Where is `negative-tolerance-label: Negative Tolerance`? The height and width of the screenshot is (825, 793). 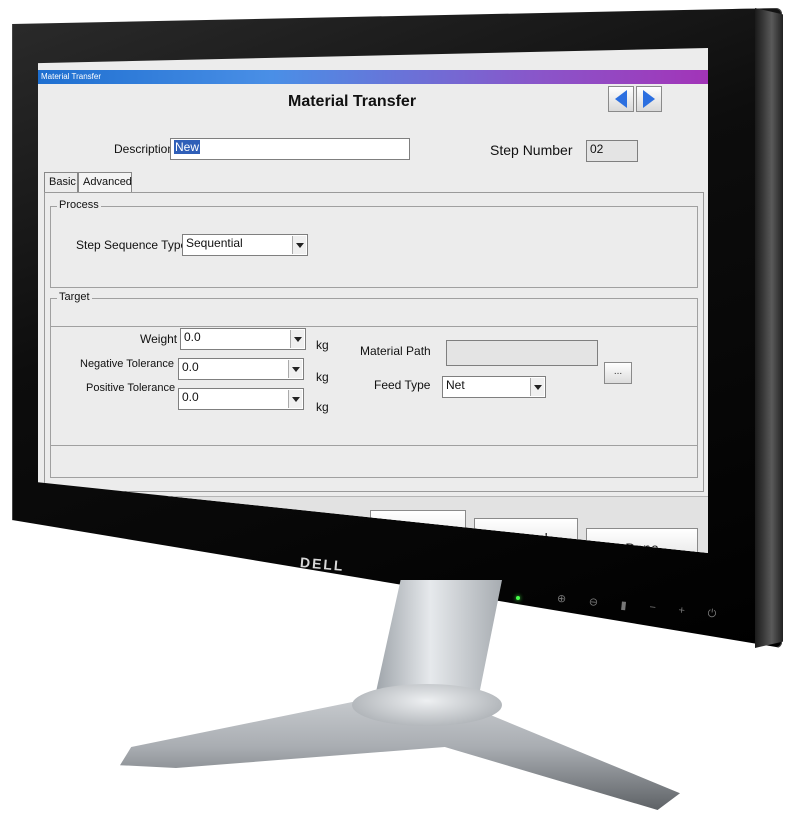 negative-tolerance-label: Negative Tolerance is located at coordinates (127, 364).